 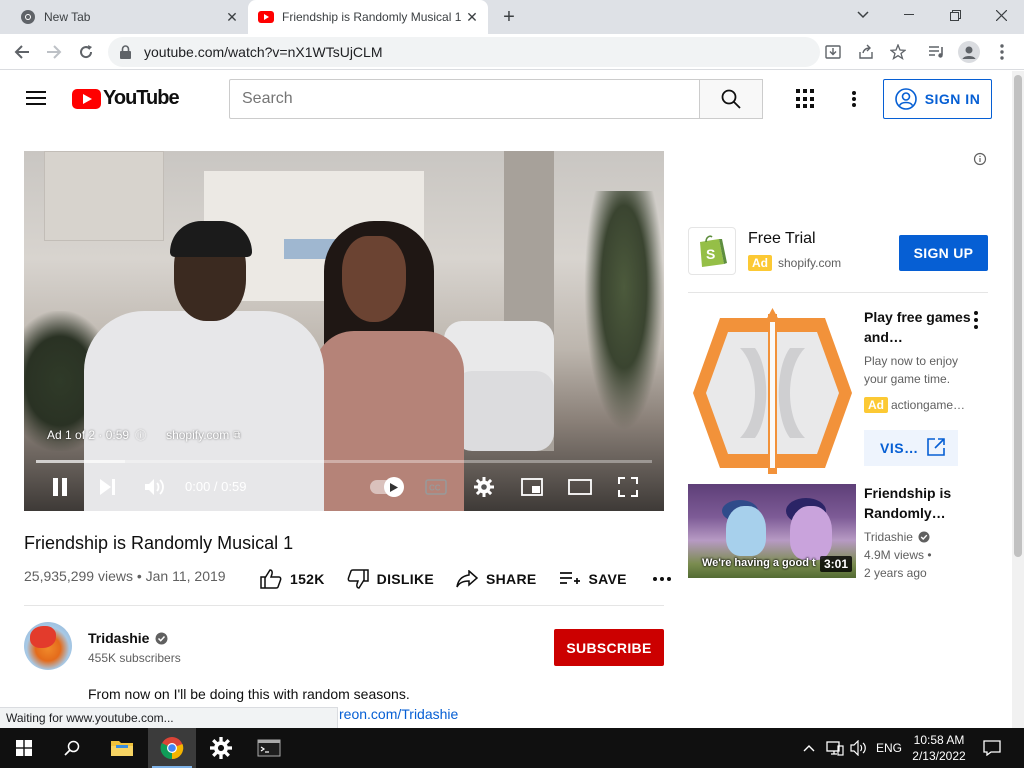 I want to click on divider, so click(x=838, y=292).